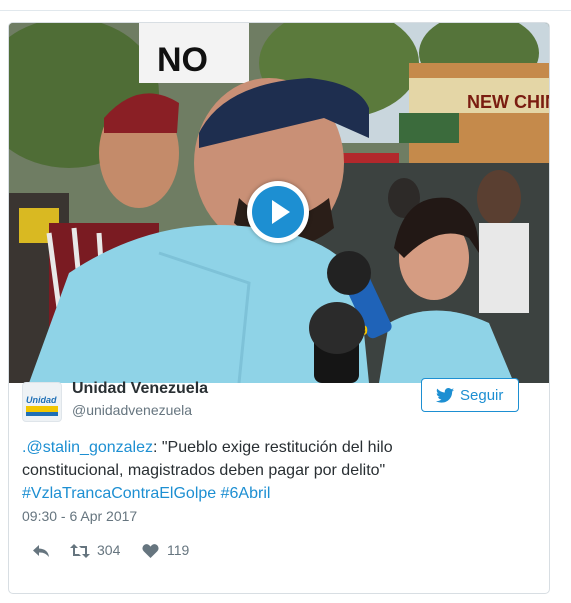  I want to click on tweet-actions: 304 119, so click(172, 551).